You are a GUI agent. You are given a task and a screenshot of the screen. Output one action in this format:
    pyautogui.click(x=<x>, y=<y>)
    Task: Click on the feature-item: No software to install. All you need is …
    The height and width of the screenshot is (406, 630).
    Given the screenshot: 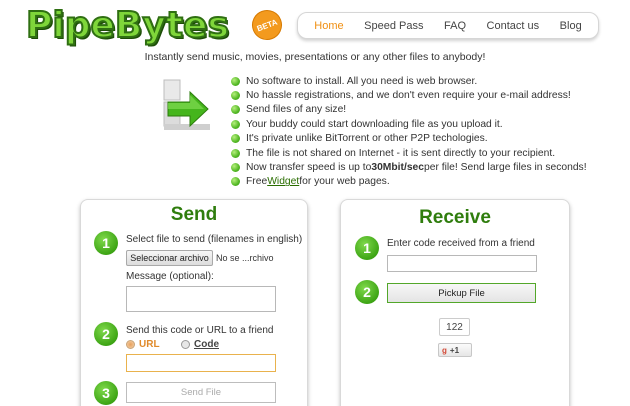 What is the action you would take?
    pyautogui.click(x=409, y=81)
    